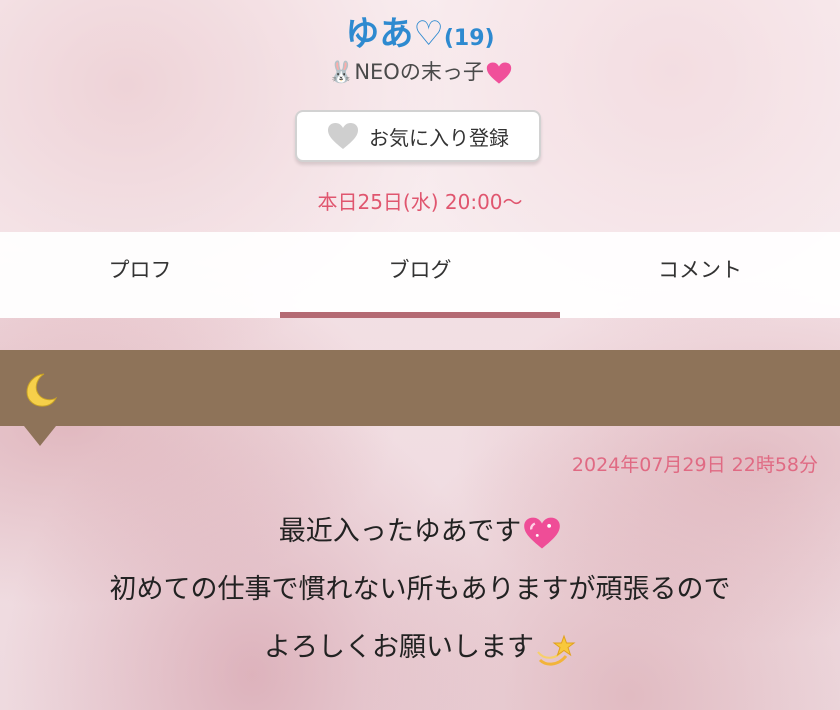 This screenshot has height=710, width=840. What do you see at coordinates (420, 270) in the screenshot?
I see `tab-blog-label: ブログ` at bounding box center [420, 270].